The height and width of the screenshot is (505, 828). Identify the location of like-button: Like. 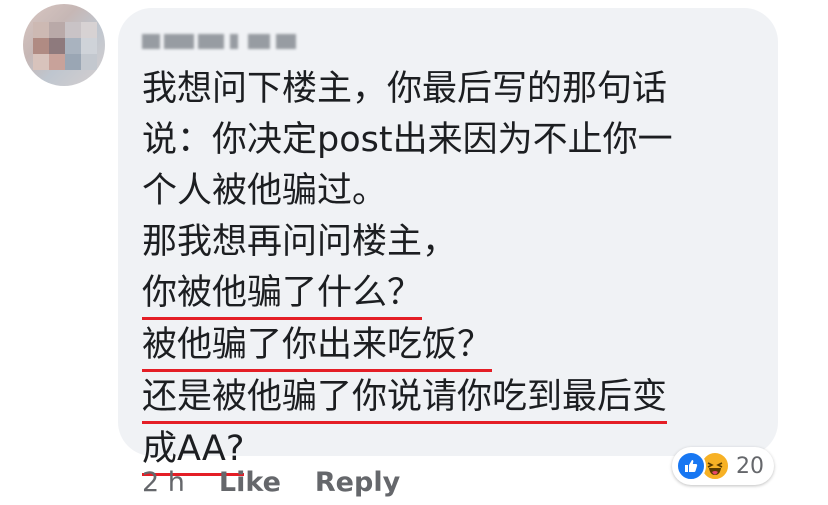
(250, 482).